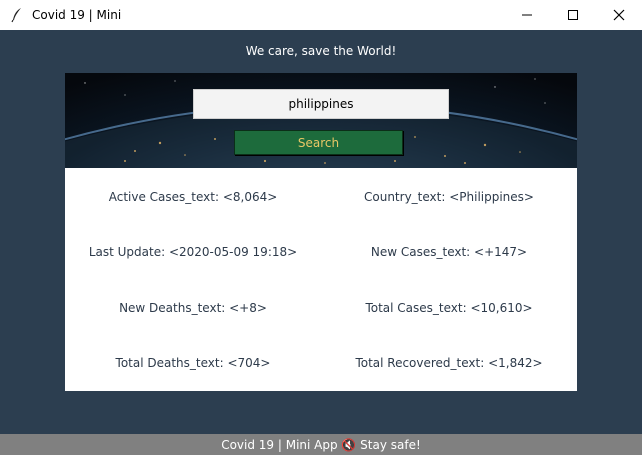  What do you see at coordinates (77, 15) in the screenshot?
I see `window-title: Covid 19 | Mini` at bounding box center [77, 15].